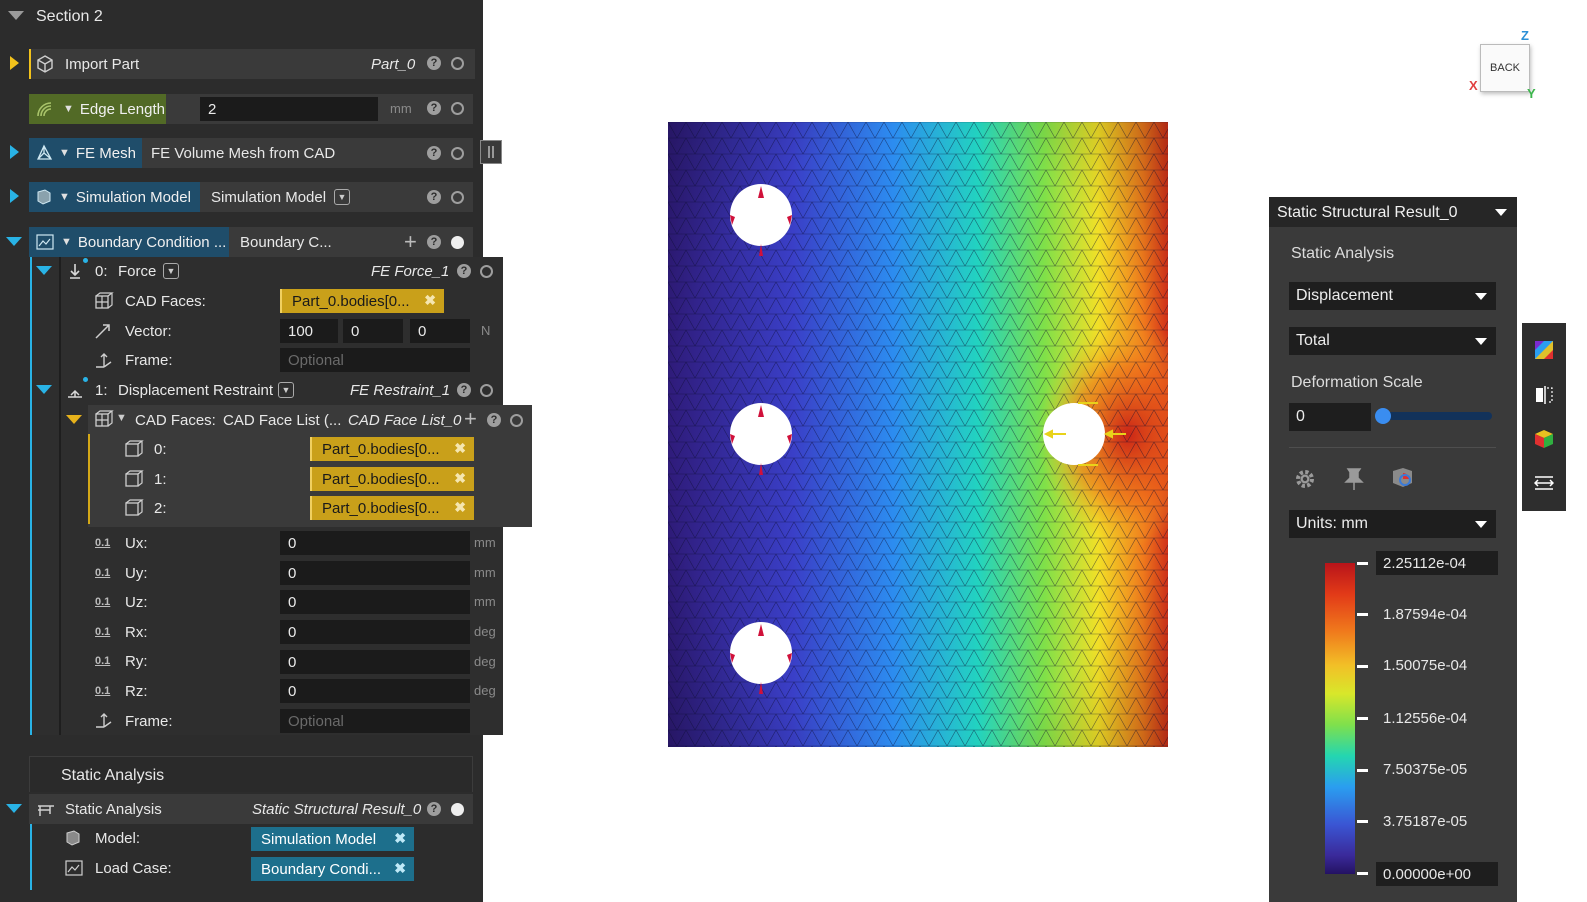 The width and height of the screenshot is (1587, 902). Describe the element at coordinates (375, 632) in the screenshot. I see `rx-input: 0` at that location.